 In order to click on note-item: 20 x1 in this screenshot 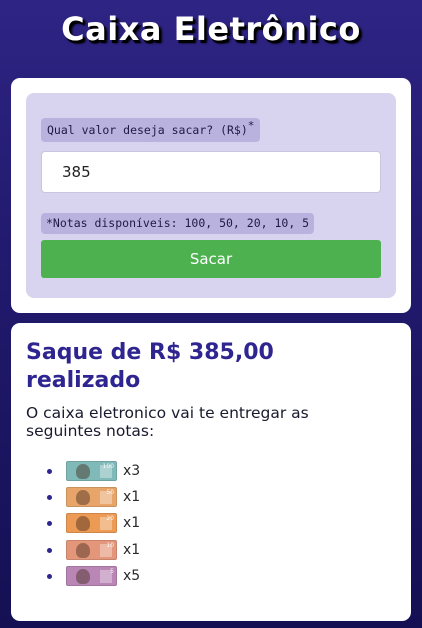, I will do `click(83, 523)`.